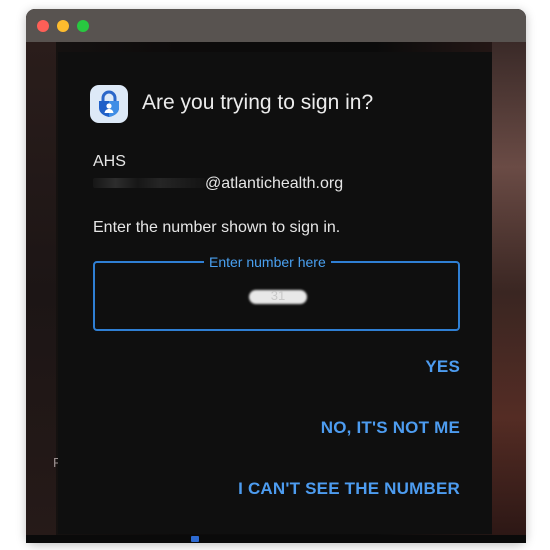  Describe the element at coordinates (43, 26) in the screenshot. I see `close-window-button` at that location.